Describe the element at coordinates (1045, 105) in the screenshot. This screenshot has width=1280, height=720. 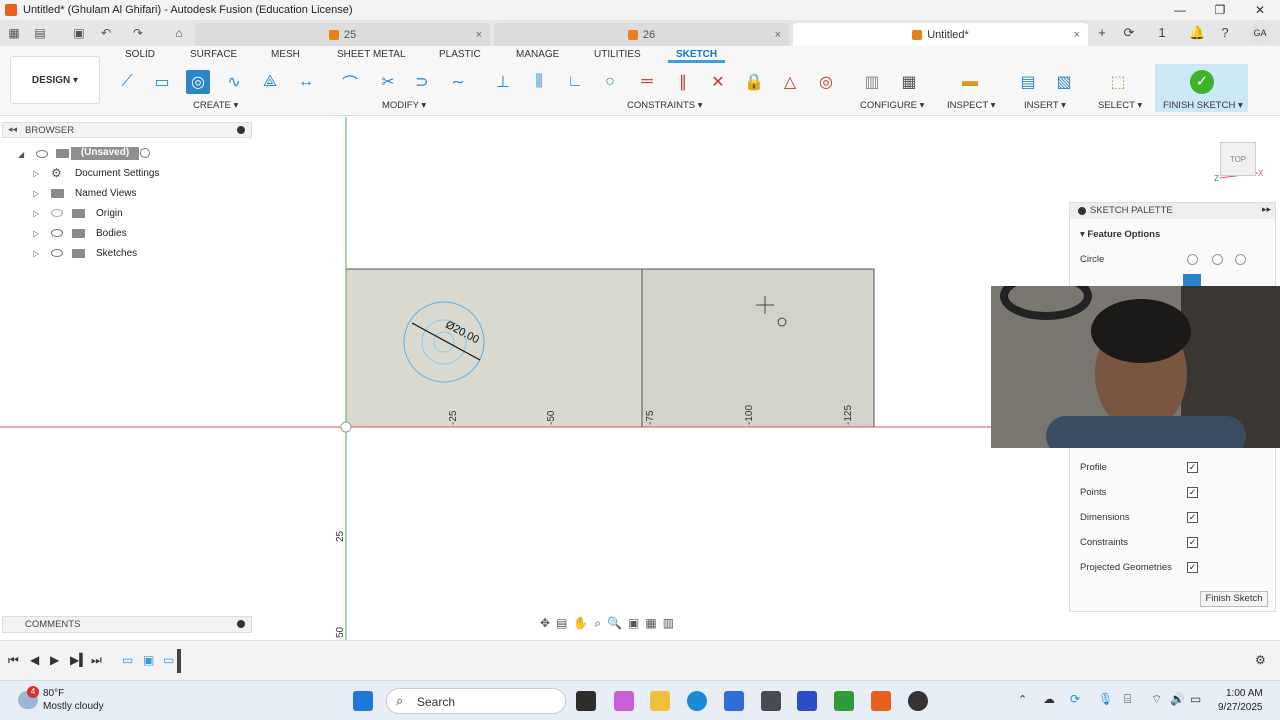
I see `insert-group-dropdown: INSERT ▾` at that location.